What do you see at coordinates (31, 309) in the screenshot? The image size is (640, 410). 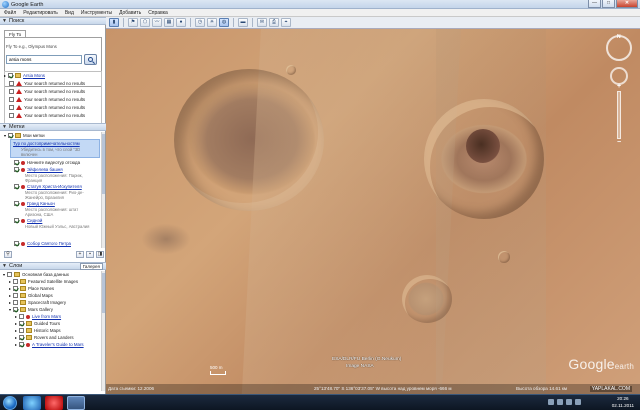 I see `layer-item: ▾ Mars Gallery` at bounding box center [31, 309].